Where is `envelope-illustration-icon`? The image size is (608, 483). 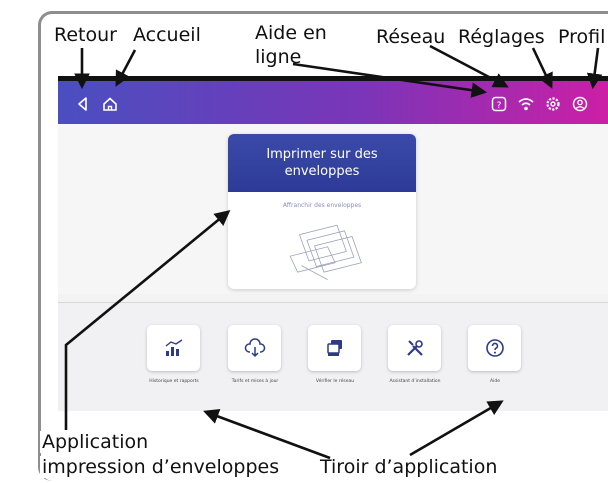 envelope-illustration-icon is located at coordinates (325, 252).